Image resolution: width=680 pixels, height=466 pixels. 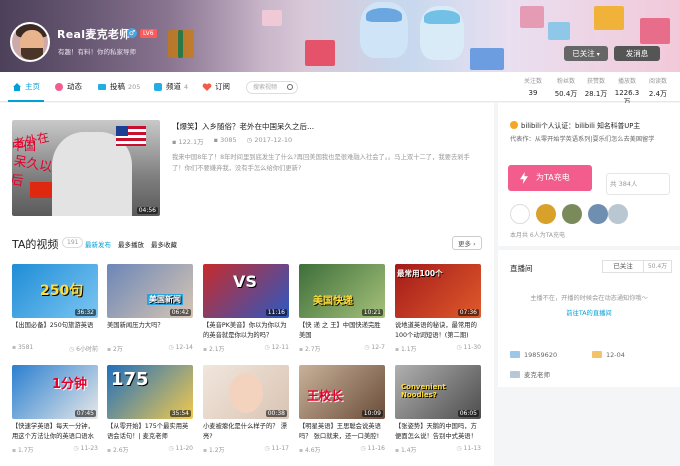 What do you see at coordinates (246, 392) in the screenshot?
I see `video-thumbnail: 00:38` at bounding box center [246, 392].